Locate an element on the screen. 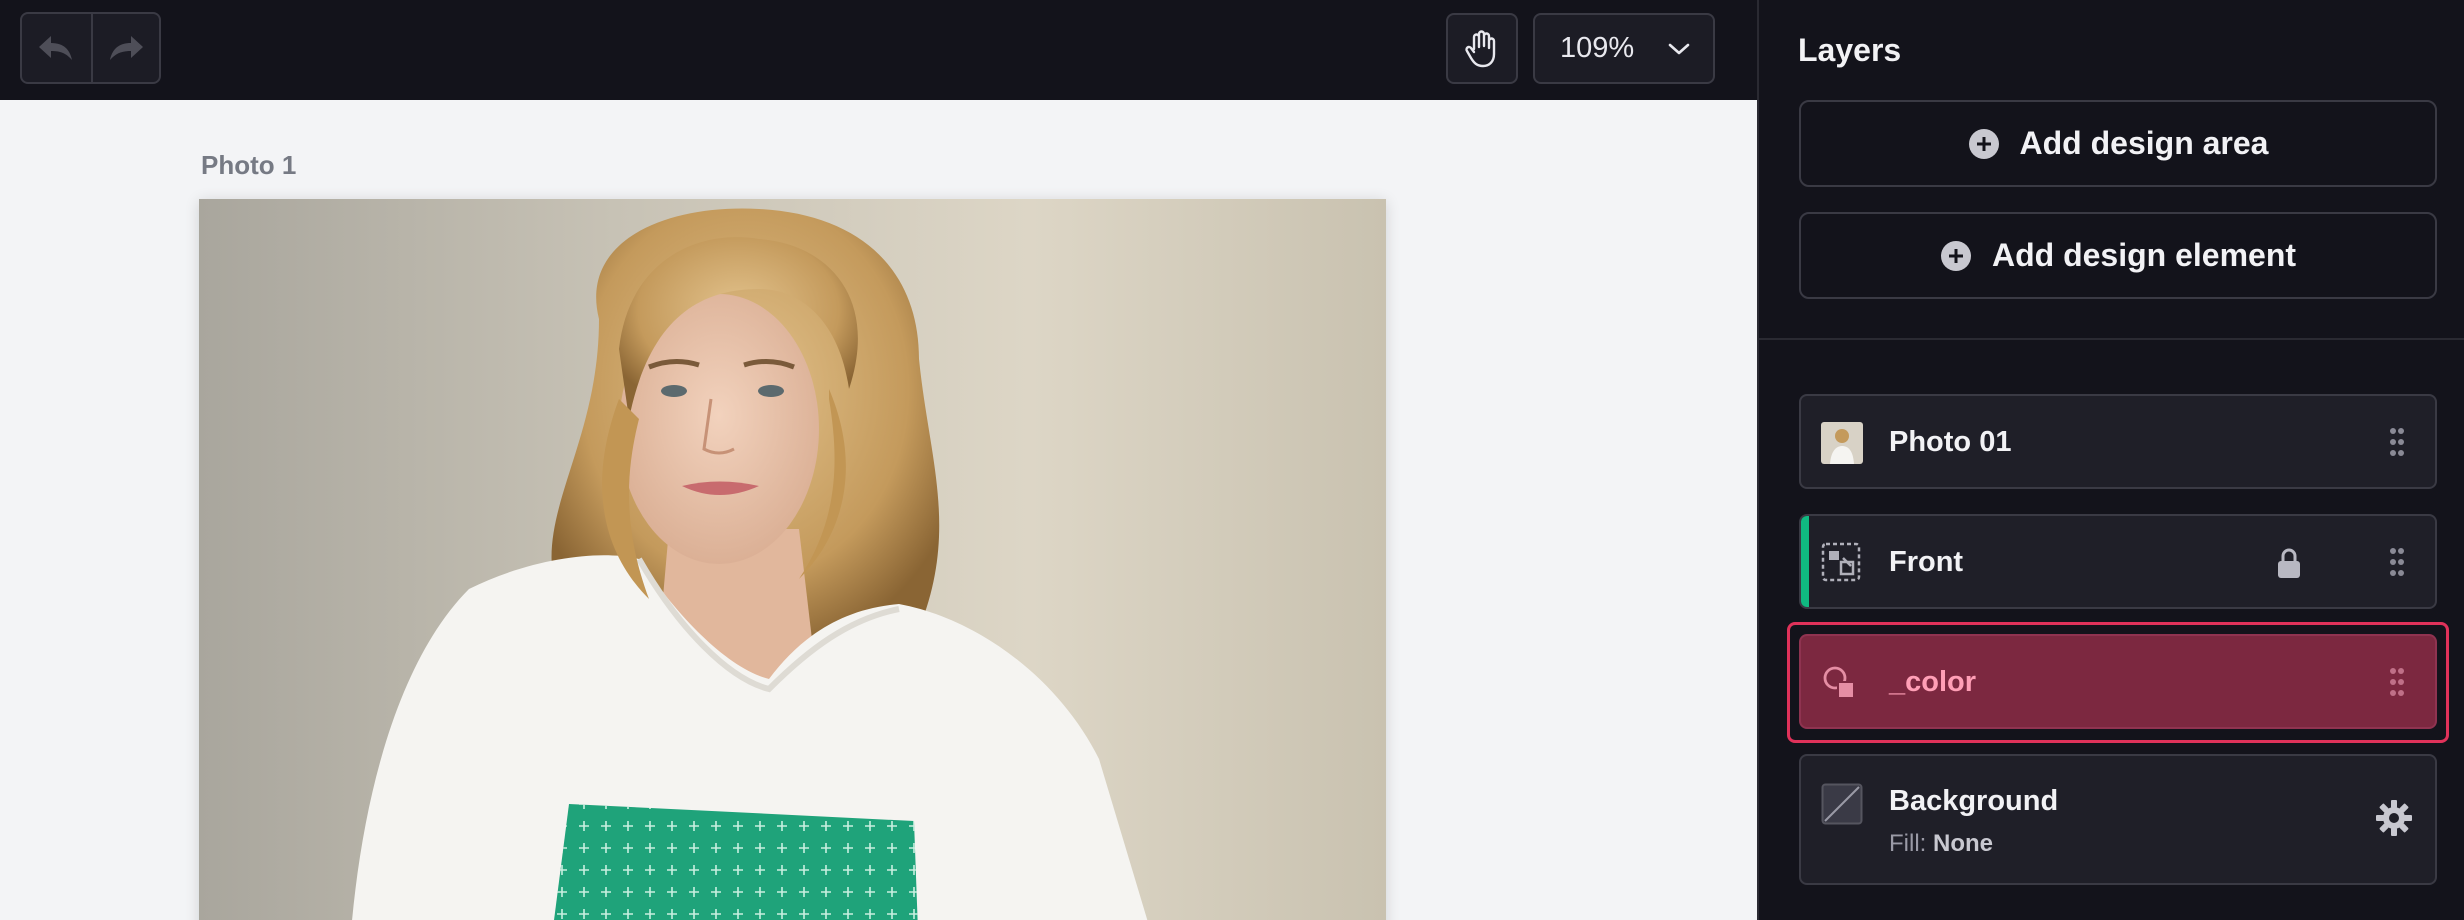 This screenshot has height=920, width=2464. selected-layer-outline is located at coordinates (2118, 682).